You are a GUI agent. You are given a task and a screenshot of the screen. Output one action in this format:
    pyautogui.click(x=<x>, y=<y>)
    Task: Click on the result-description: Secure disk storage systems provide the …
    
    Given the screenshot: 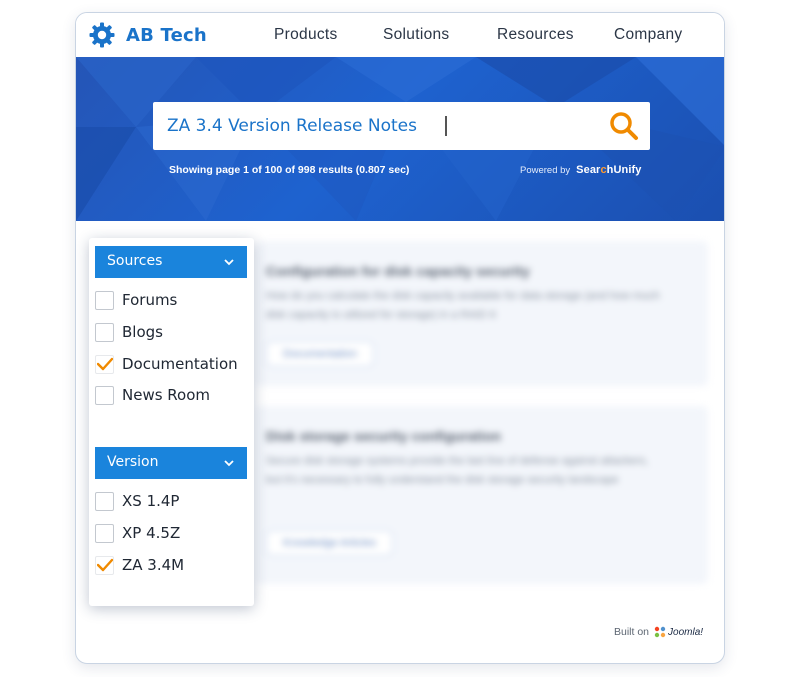 What is the action you would take?
    pyautogui.click(x=457, y=470)
    